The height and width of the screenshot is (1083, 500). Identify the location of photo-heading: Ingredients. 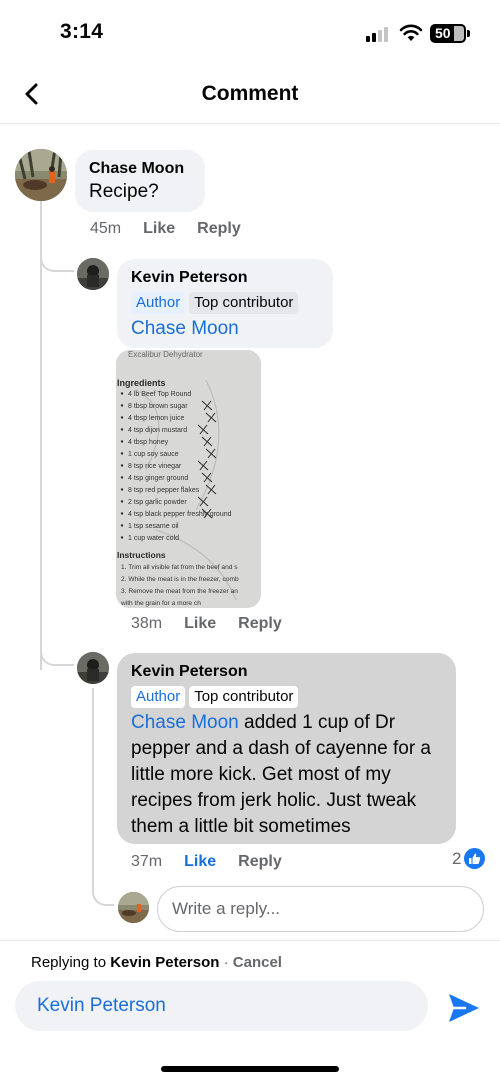
(141, 383).